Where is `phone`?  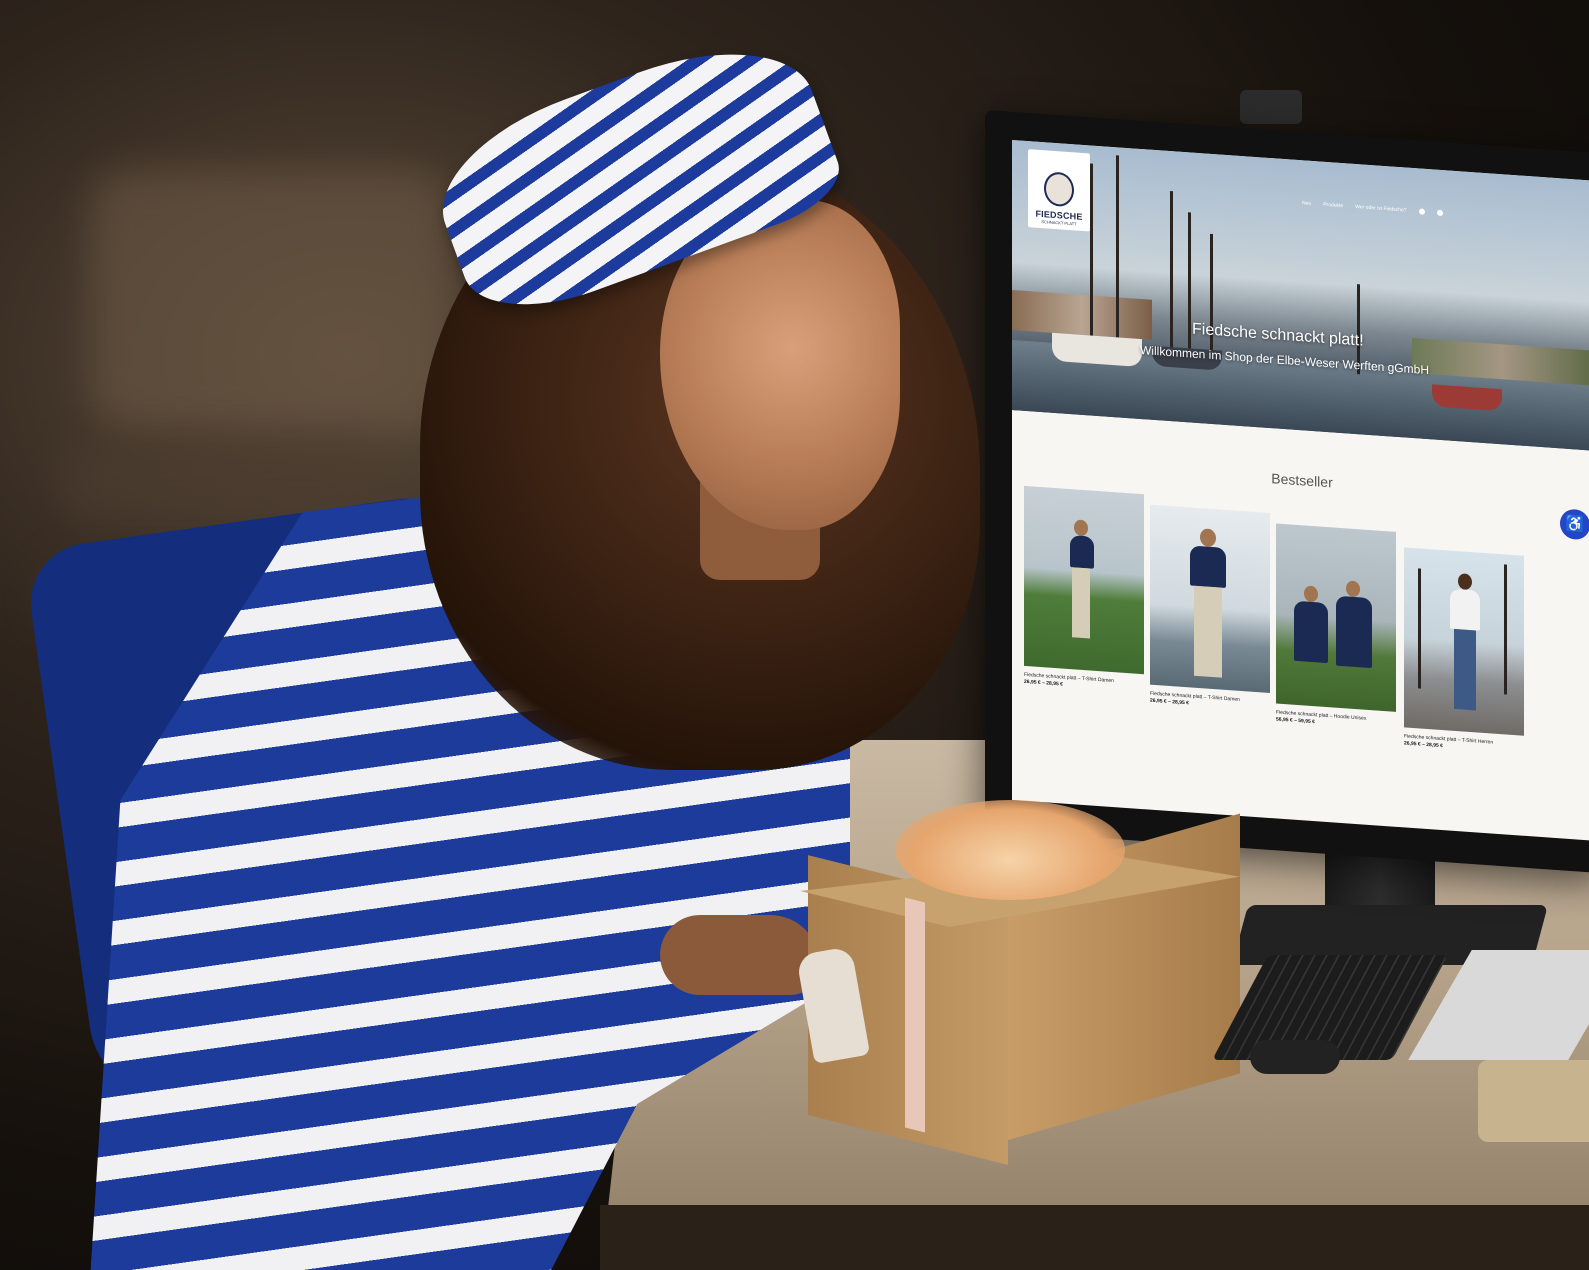 phone is located at coordinates (1533, 1101).